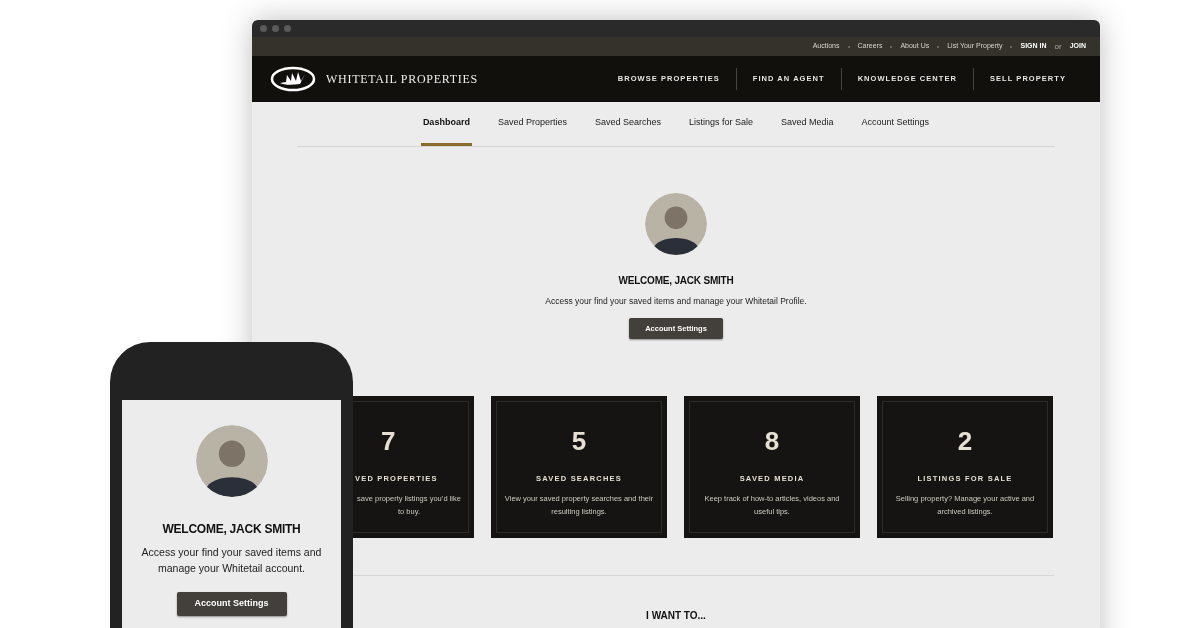 The height and width of the screenshot is (628, 1200). Describe the element at coordinates (231, 604) in the screenshot. I see `account-settings-button: Account Settings` at that location.